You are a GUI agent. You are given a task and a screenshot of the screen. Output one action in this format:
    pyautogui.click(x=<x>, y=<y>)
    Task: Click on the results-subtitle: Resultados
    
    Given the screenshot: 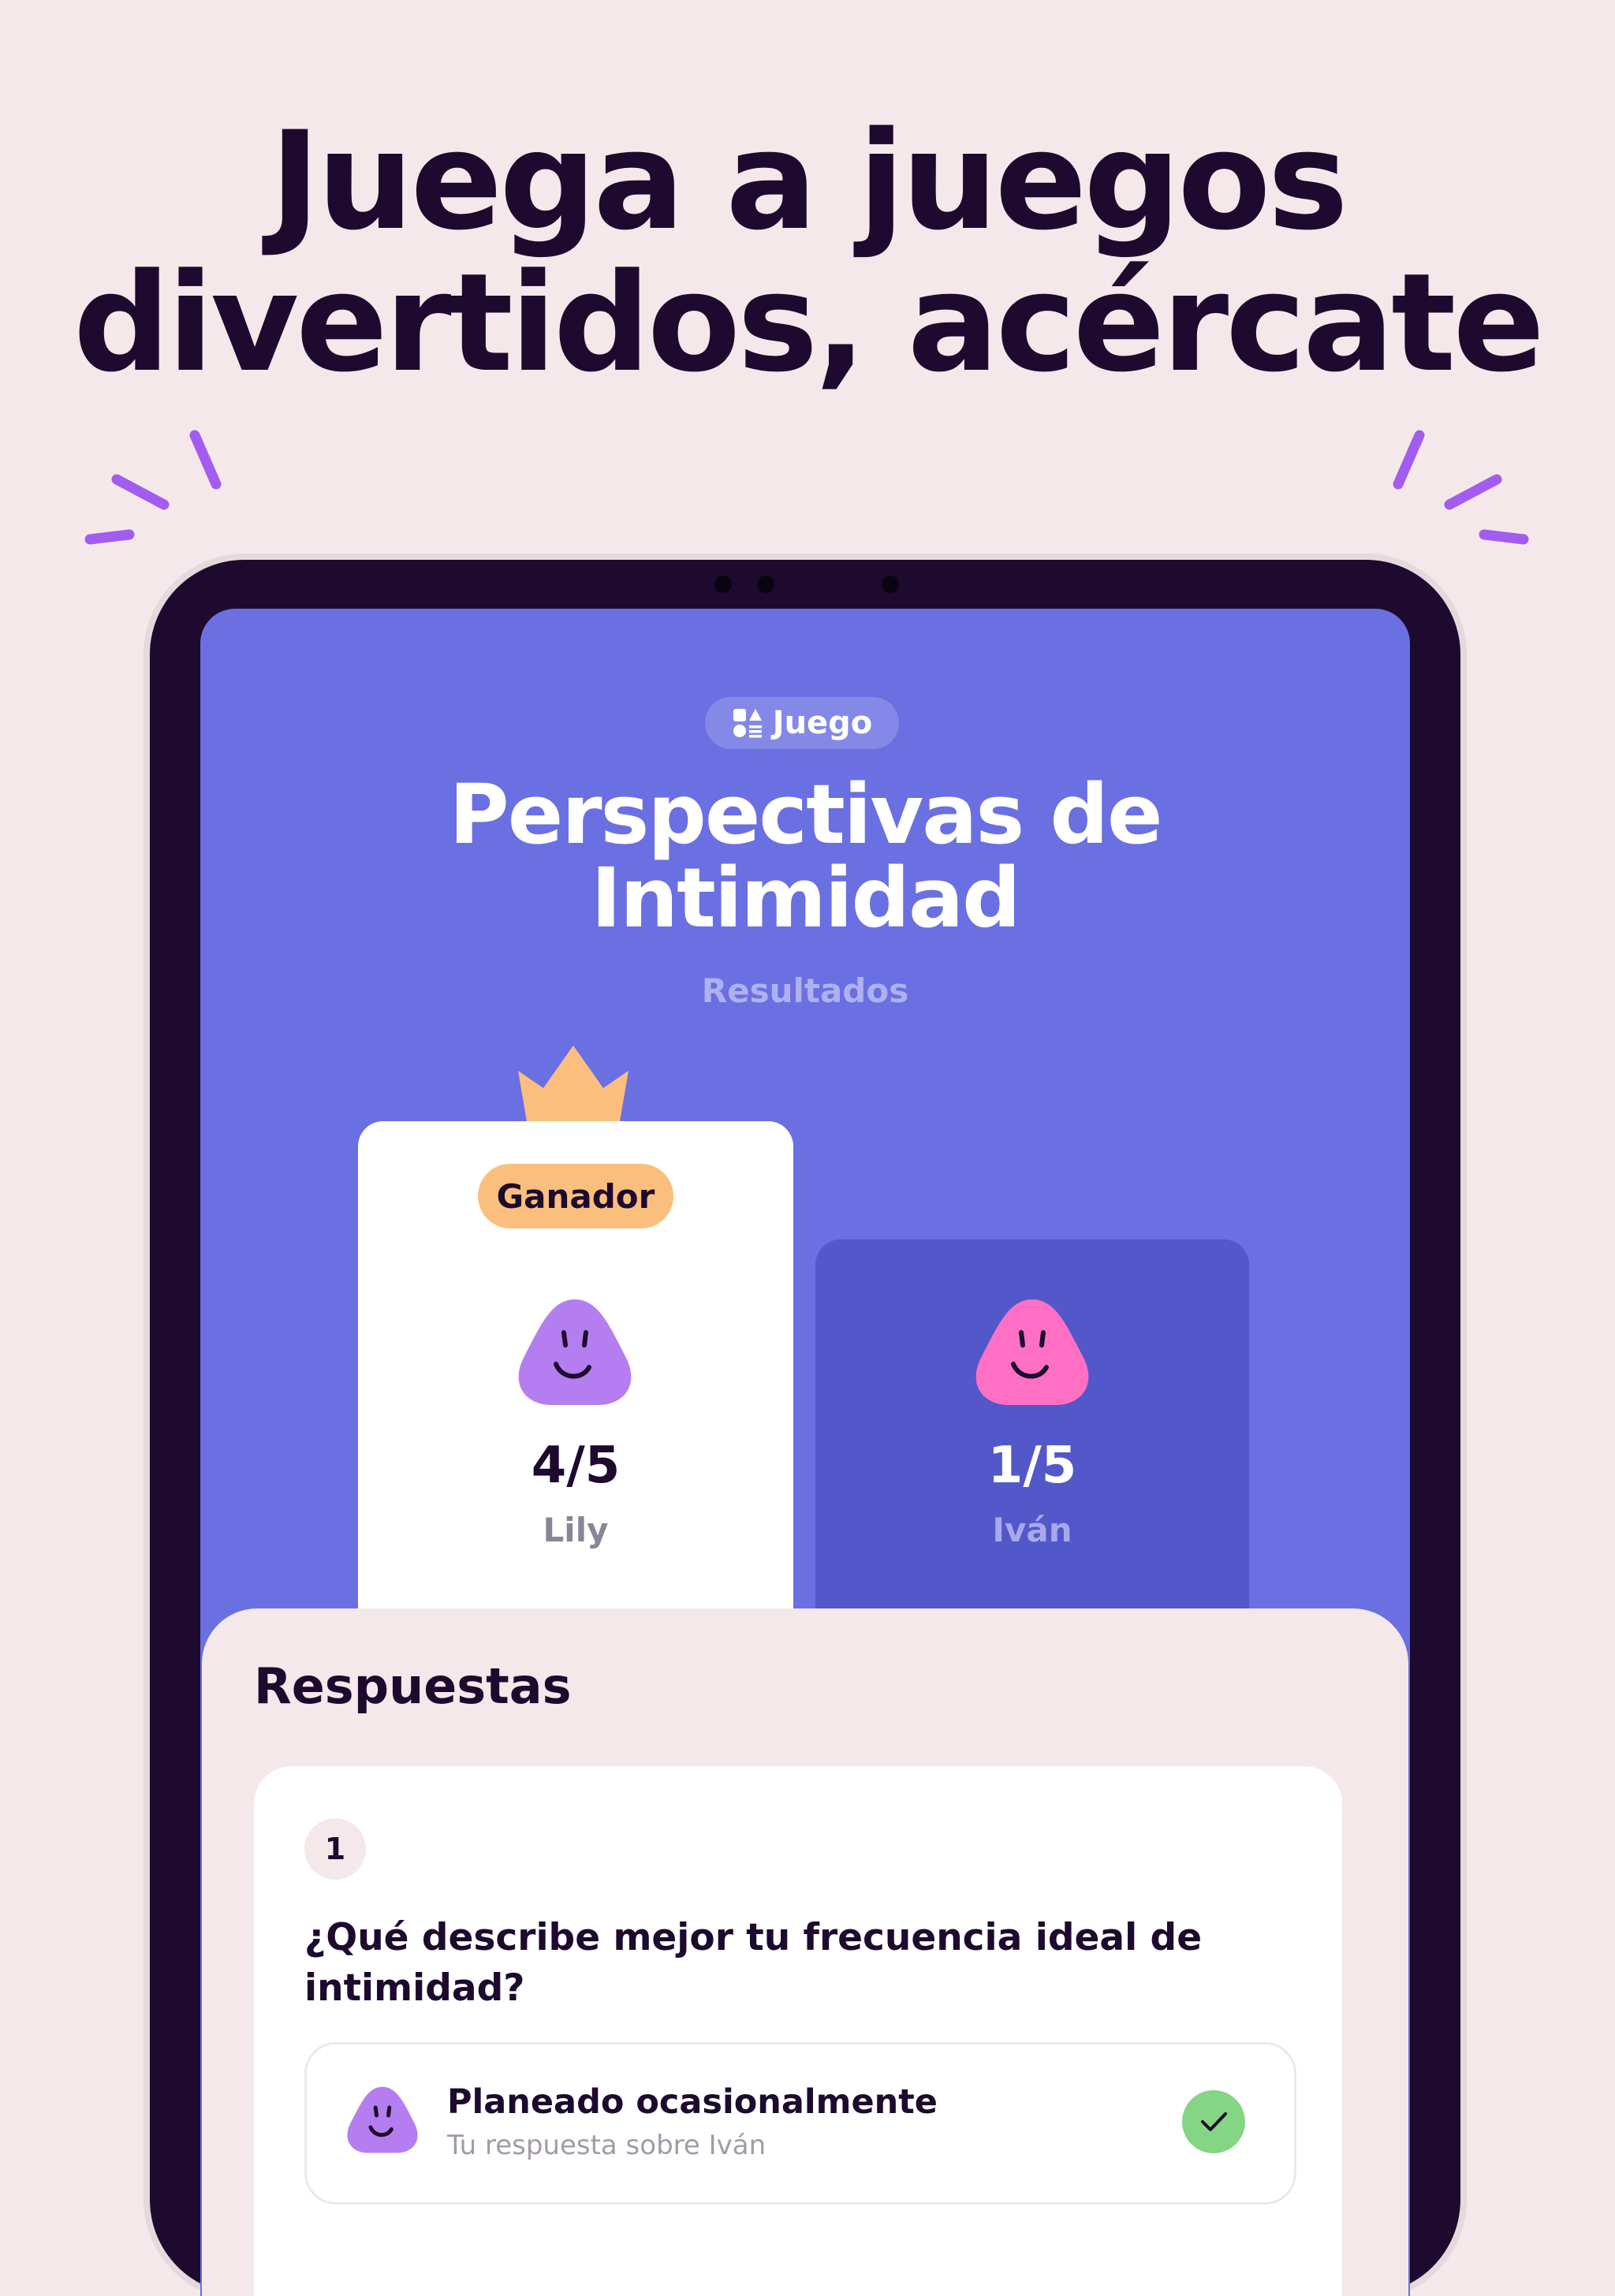 What is the action you would take?
    pyautogui.click(x=805, y=990)
    